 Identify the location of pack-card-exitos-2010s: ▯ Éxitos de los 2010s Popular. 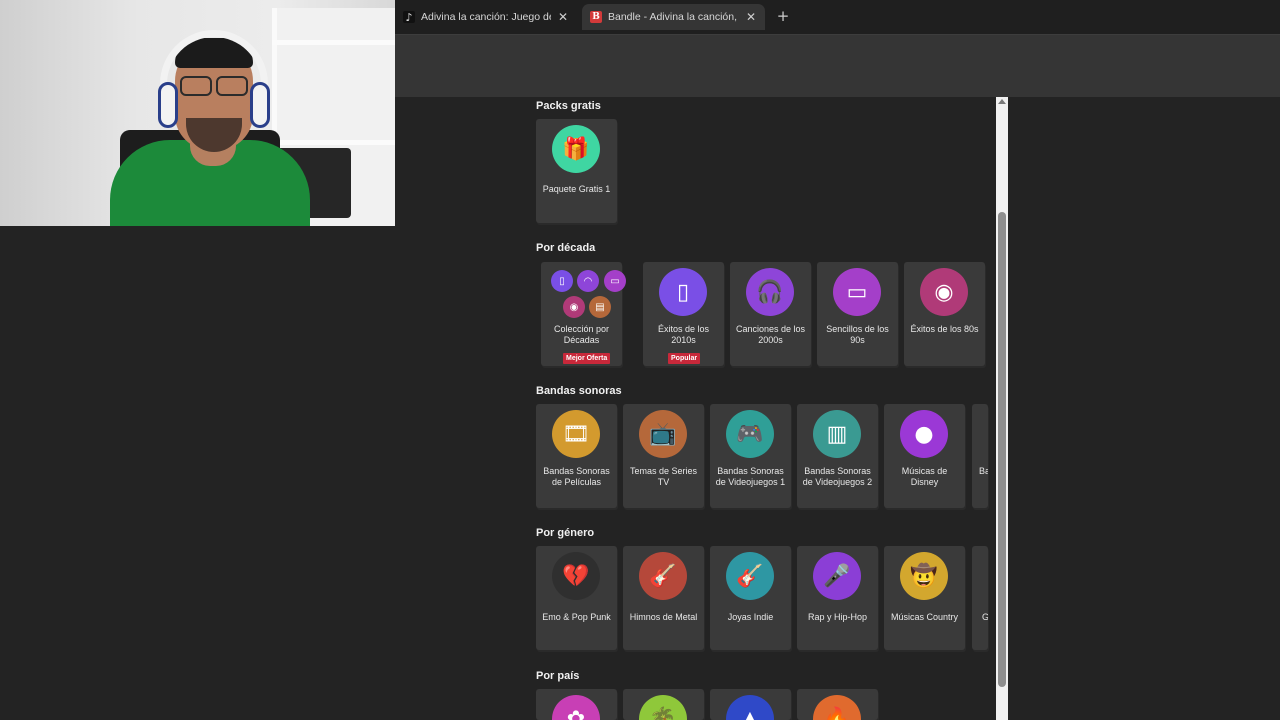
(683, 314).